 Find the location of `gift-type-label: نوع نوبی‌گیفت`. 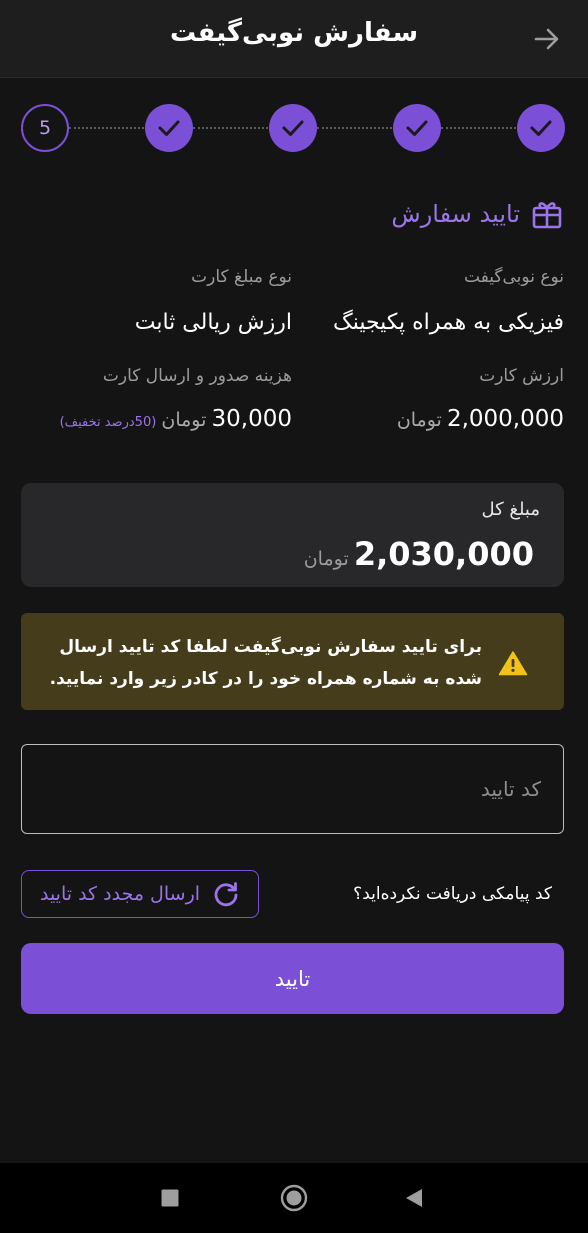

gift-type-label: نوع نوبی‌گیفت is located at coordinates (514, 277).